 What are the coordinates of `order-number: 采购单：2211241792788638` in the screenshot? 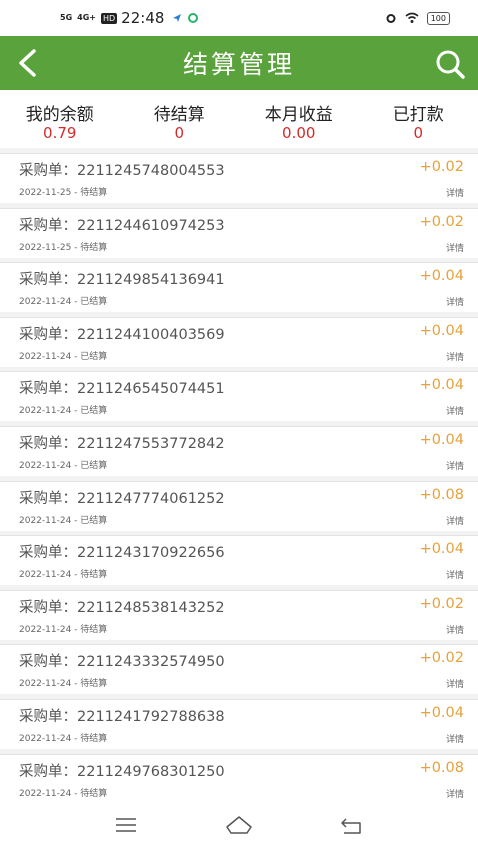 It's located at (122, 716).